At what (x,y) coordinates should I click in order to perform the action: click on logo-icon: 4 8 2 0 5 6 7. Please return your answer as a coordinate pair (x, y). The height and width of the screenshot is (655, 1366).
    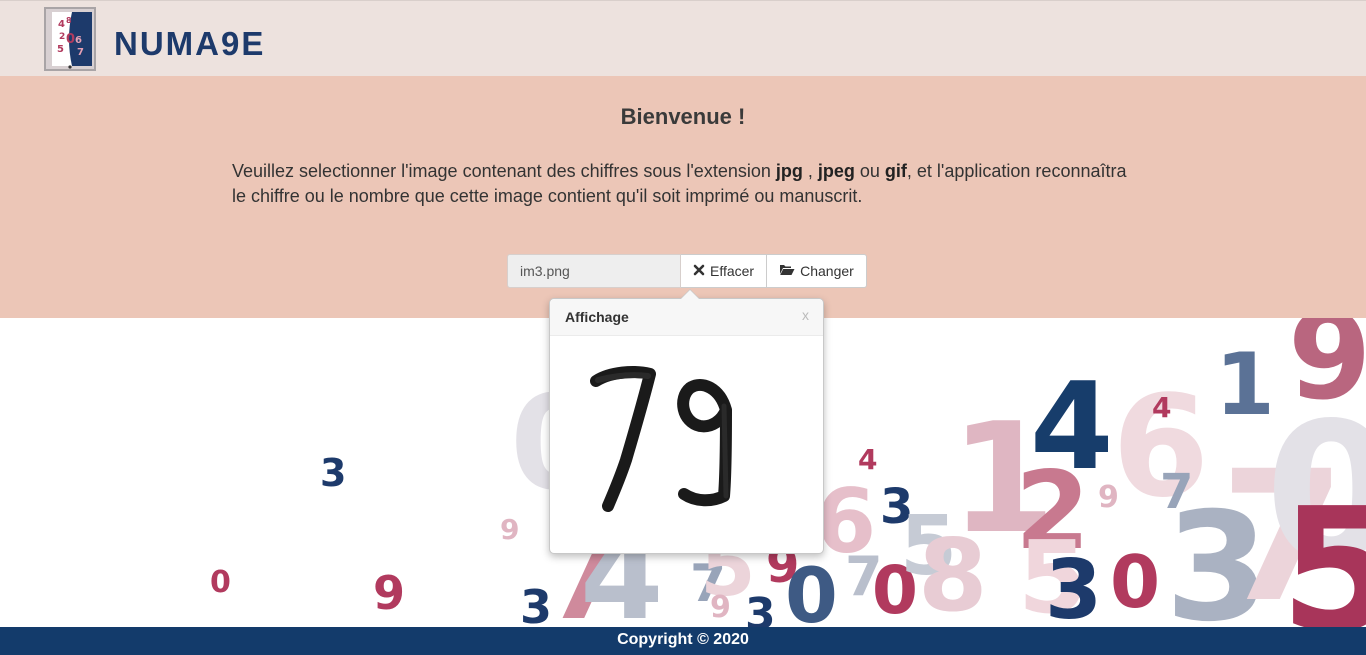
    Looking at the image, I should click on (70, 39).